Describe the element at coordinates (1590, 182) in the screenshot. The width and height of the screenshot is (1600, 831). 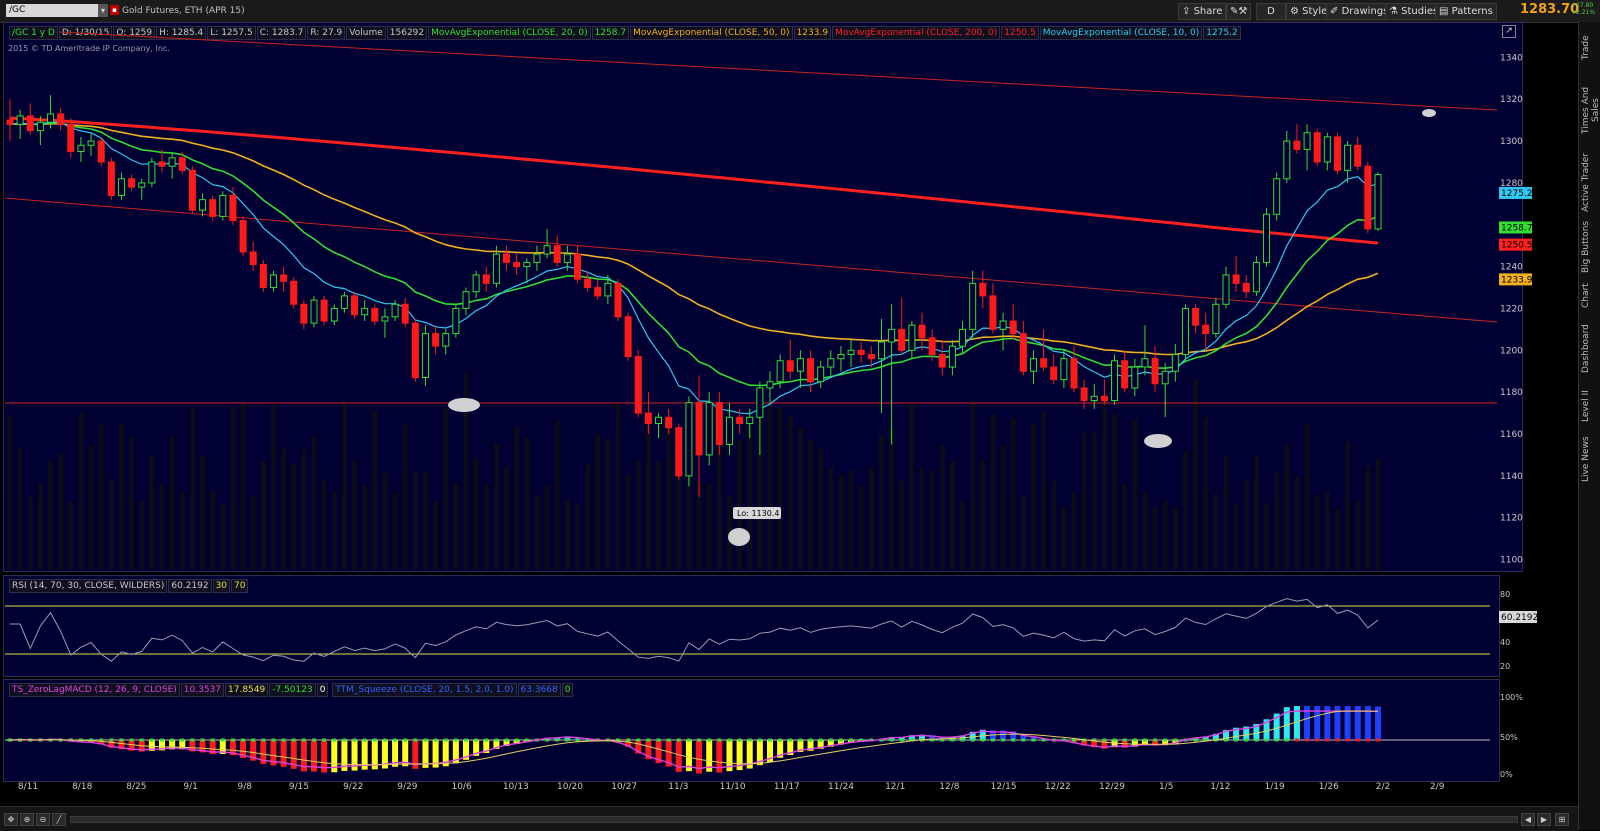
I see `sidebar-tab-active-trader: Active Trader` at that location.